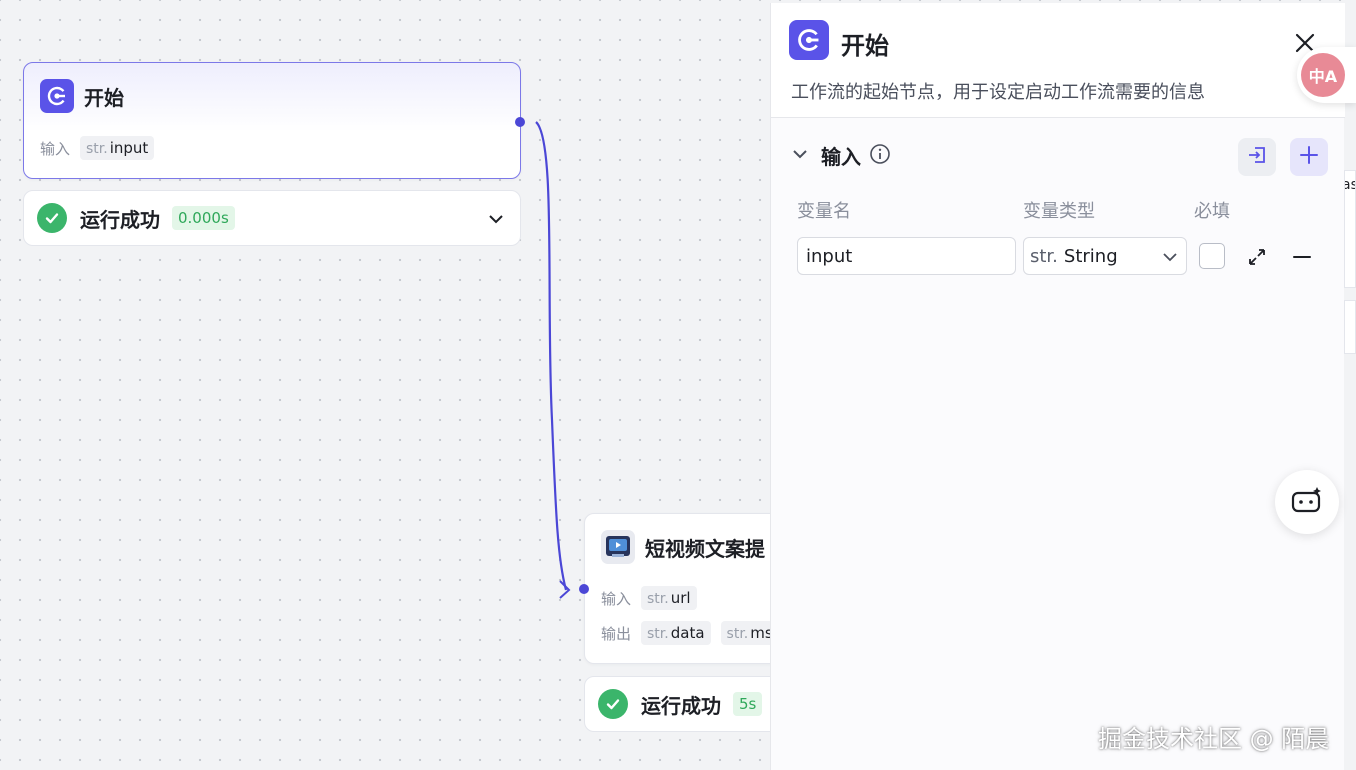  What do you see at coordinates (203, 218) in the screenshot?
I see `run-time-badge: 0.000s` at bounding box center [203, 218].